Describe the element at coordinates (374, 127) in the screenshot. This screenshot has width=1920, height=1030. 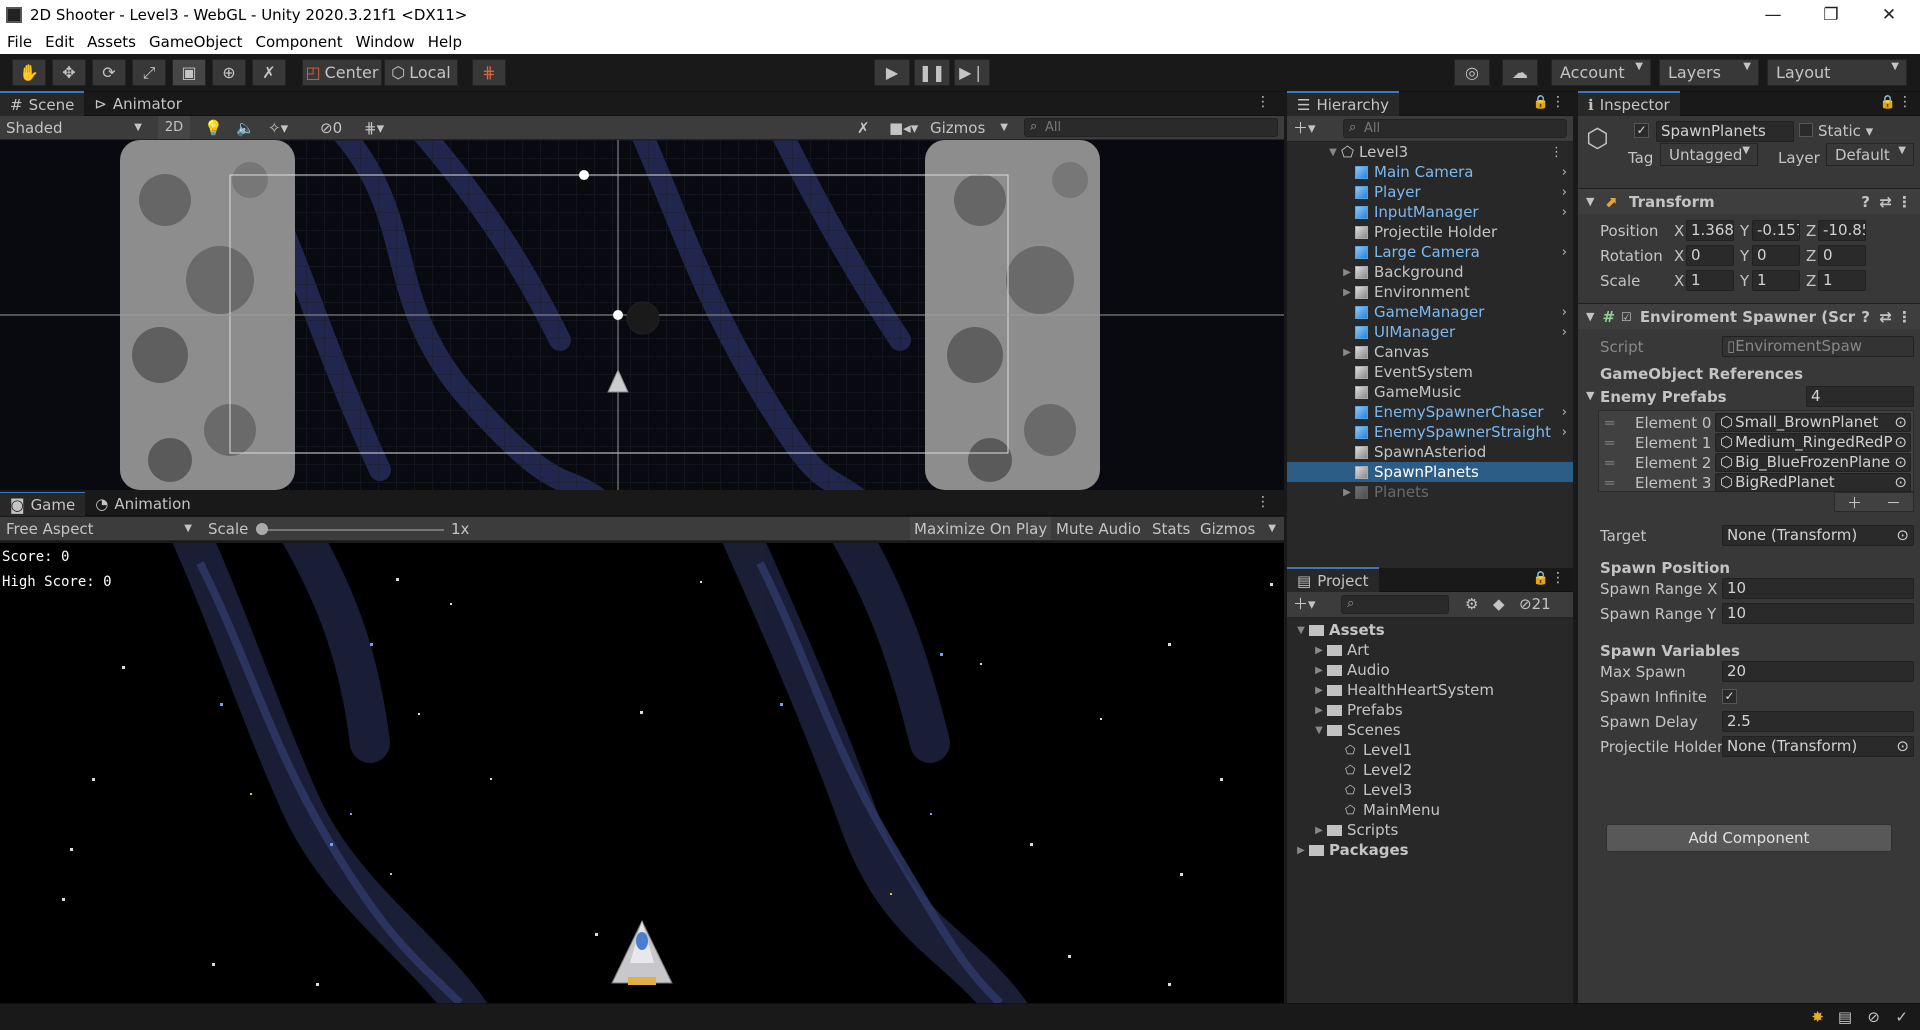
I see `grid-icon: ⋕▾` at that location.